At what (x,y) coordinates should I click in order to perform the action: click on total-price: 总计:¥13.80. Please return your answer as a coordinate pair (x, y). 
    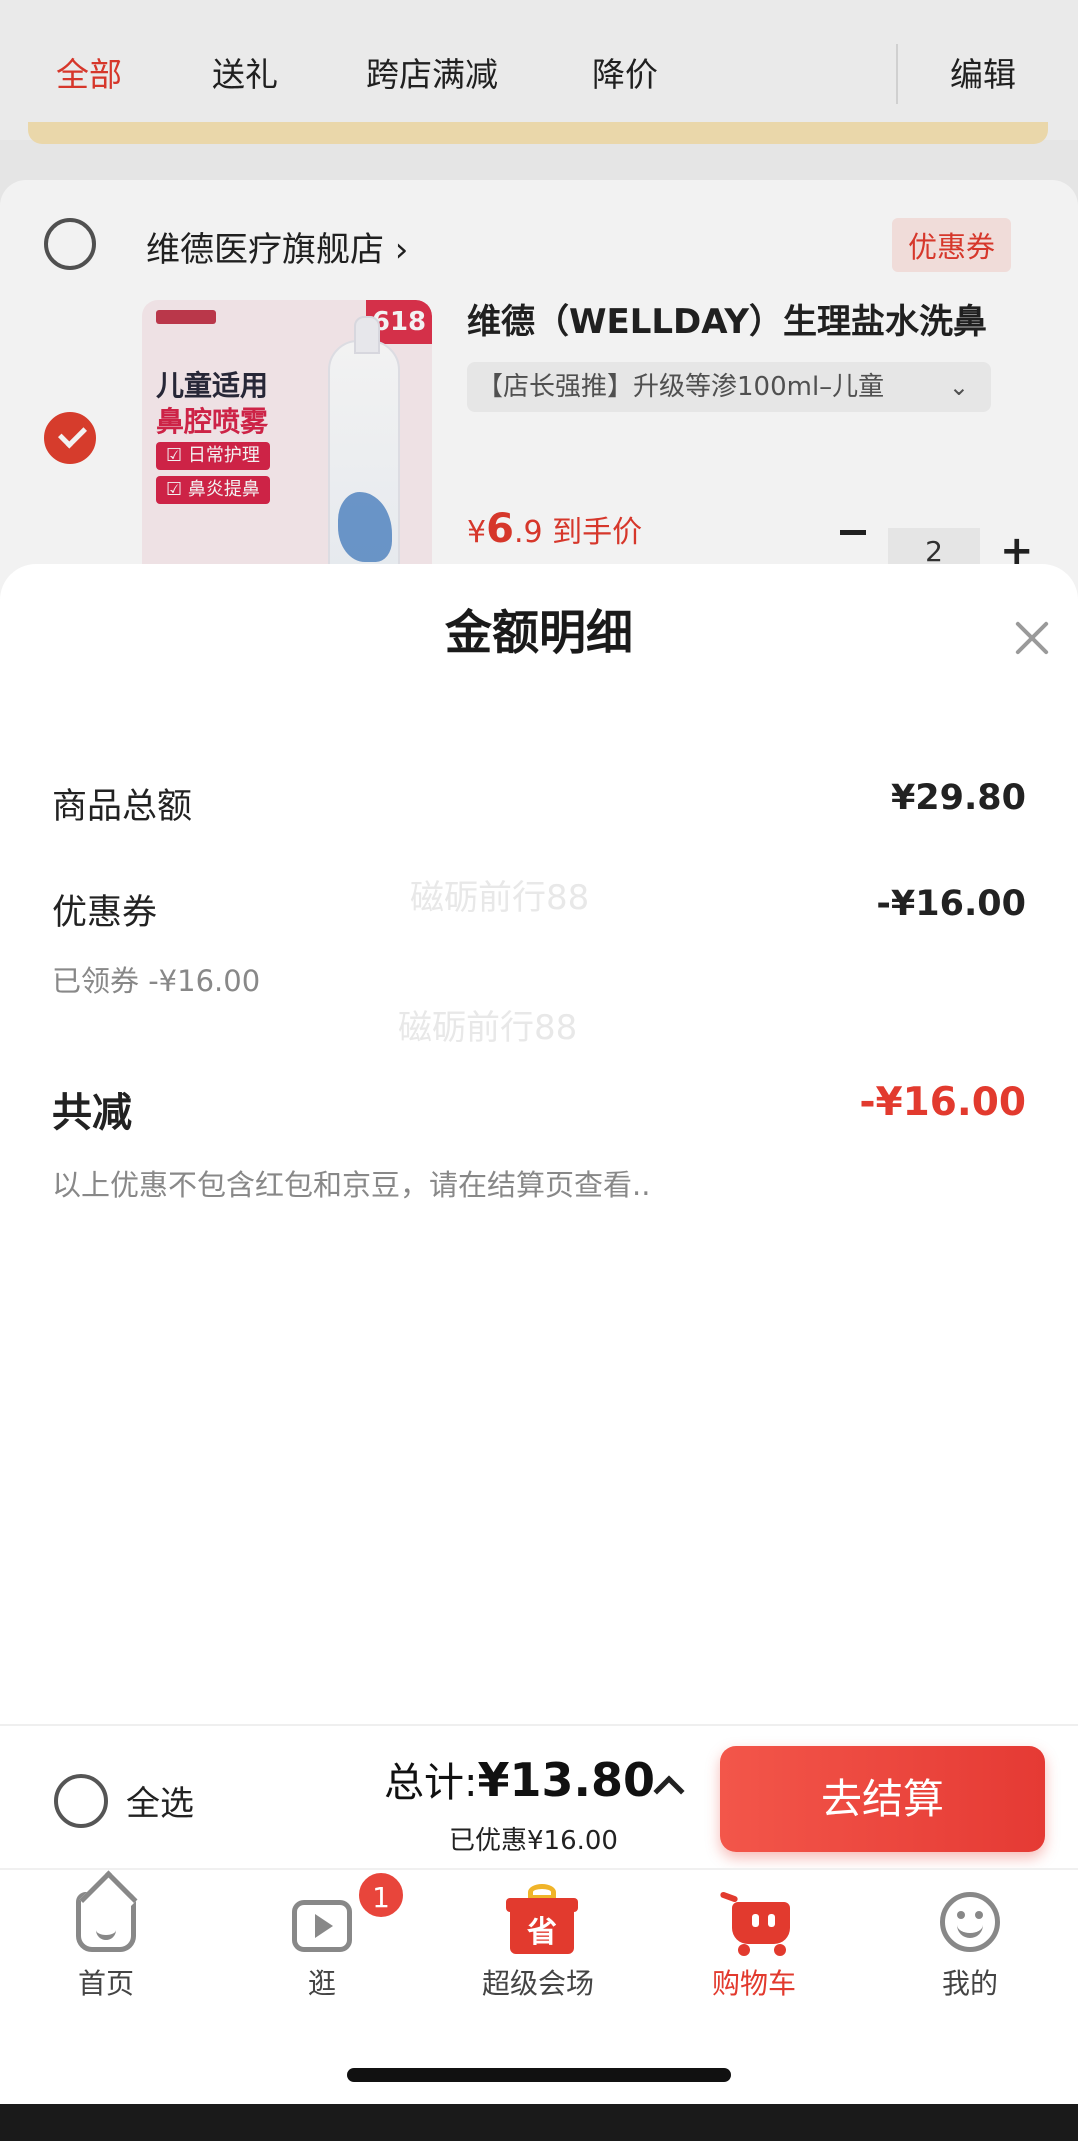
    Looking at the image, I should click on (519, 1779).